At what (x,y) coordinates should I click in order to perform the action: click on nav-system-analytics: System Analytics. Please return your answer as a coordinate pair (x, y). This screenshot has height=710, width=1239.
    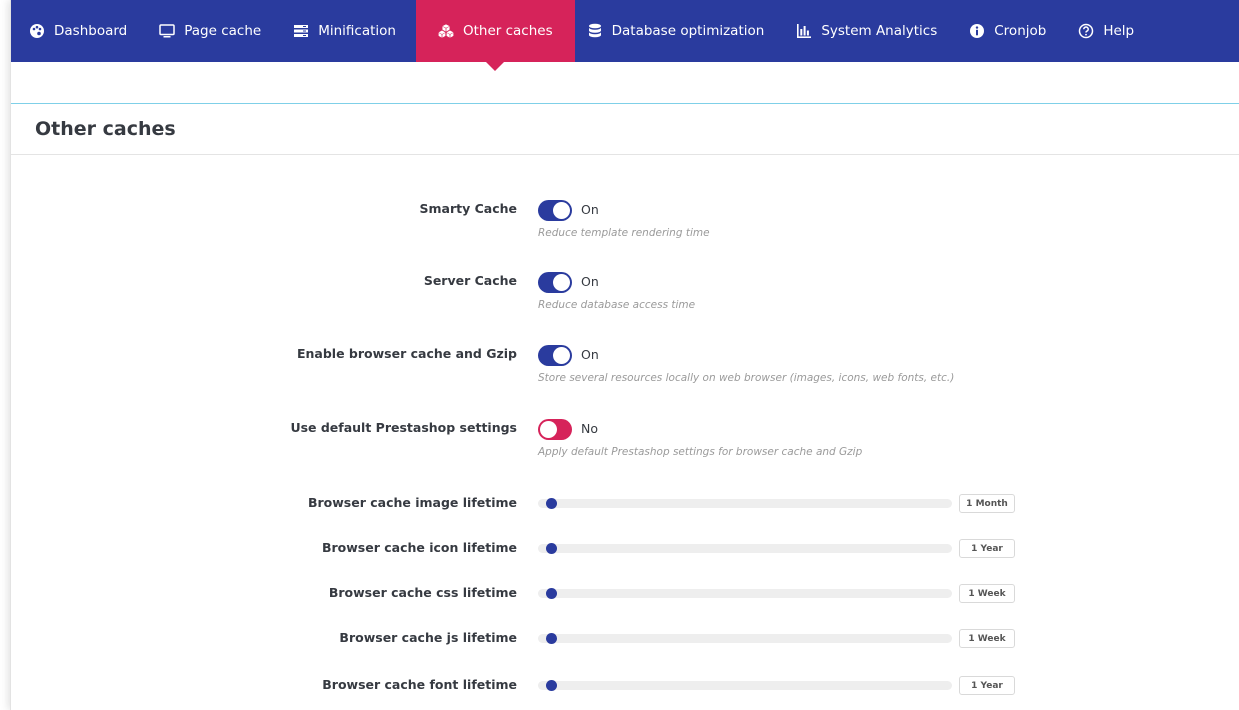
    Looking at the image, I should click on (870, 31).